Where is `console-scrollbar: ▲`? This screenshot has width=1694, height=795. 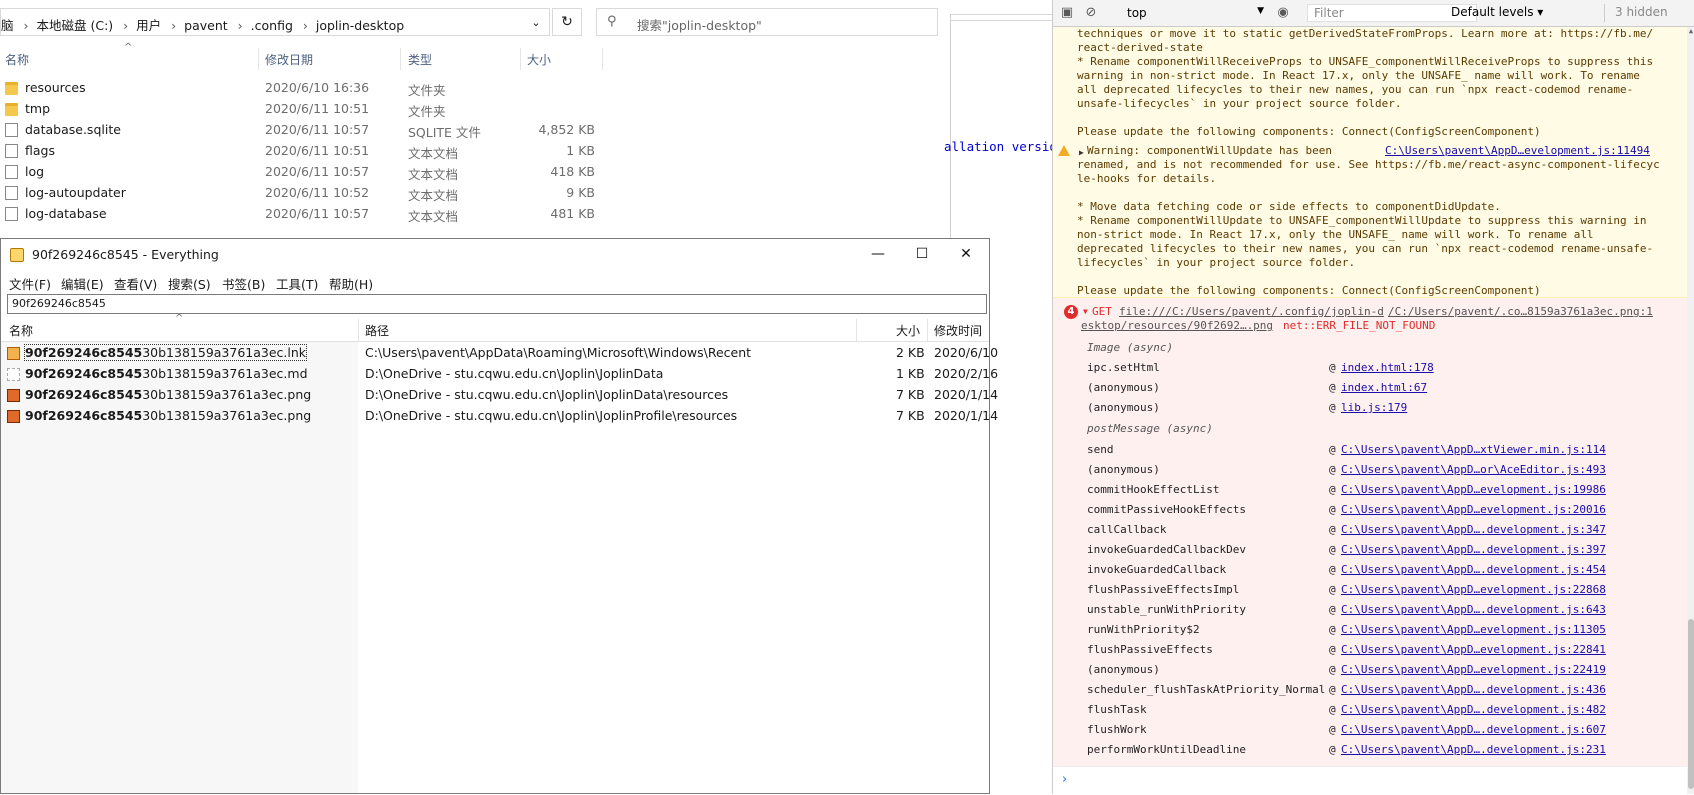 console-scrollbar: ▲ is located at coordinates (1690, 410).